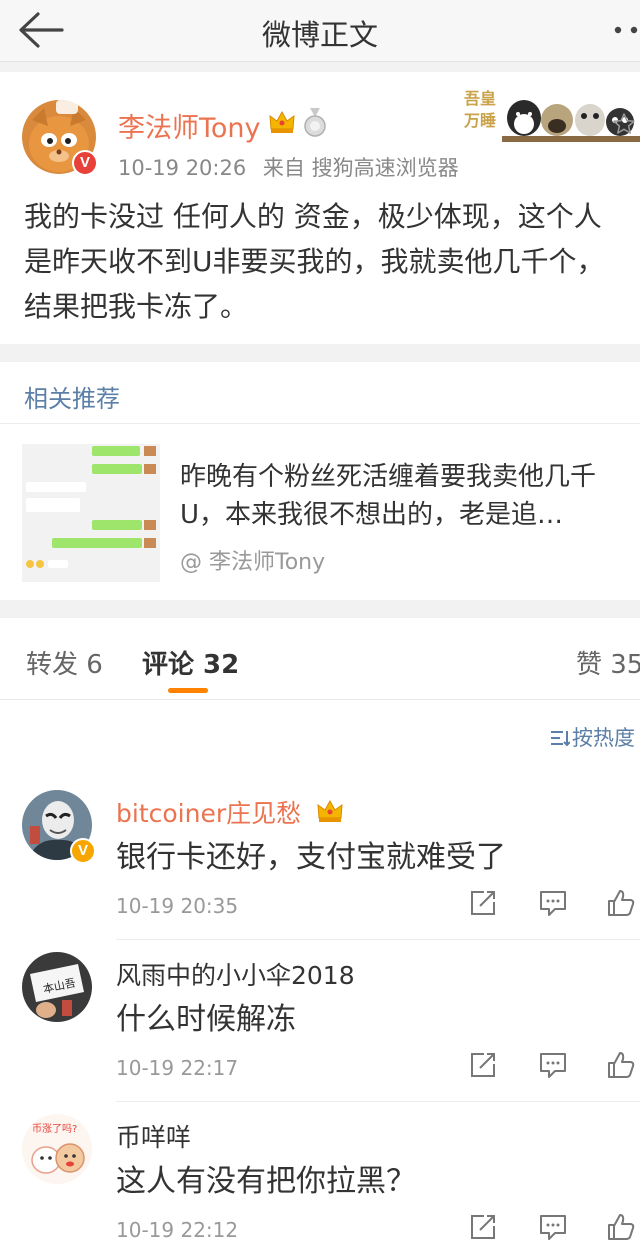 The height and width of the screenshot is (1247, 640). What do you see at coordinates (177, 906) in the screenshot?
I see `comment-time: 10-19 20:35` at bounding box center [177, 906].